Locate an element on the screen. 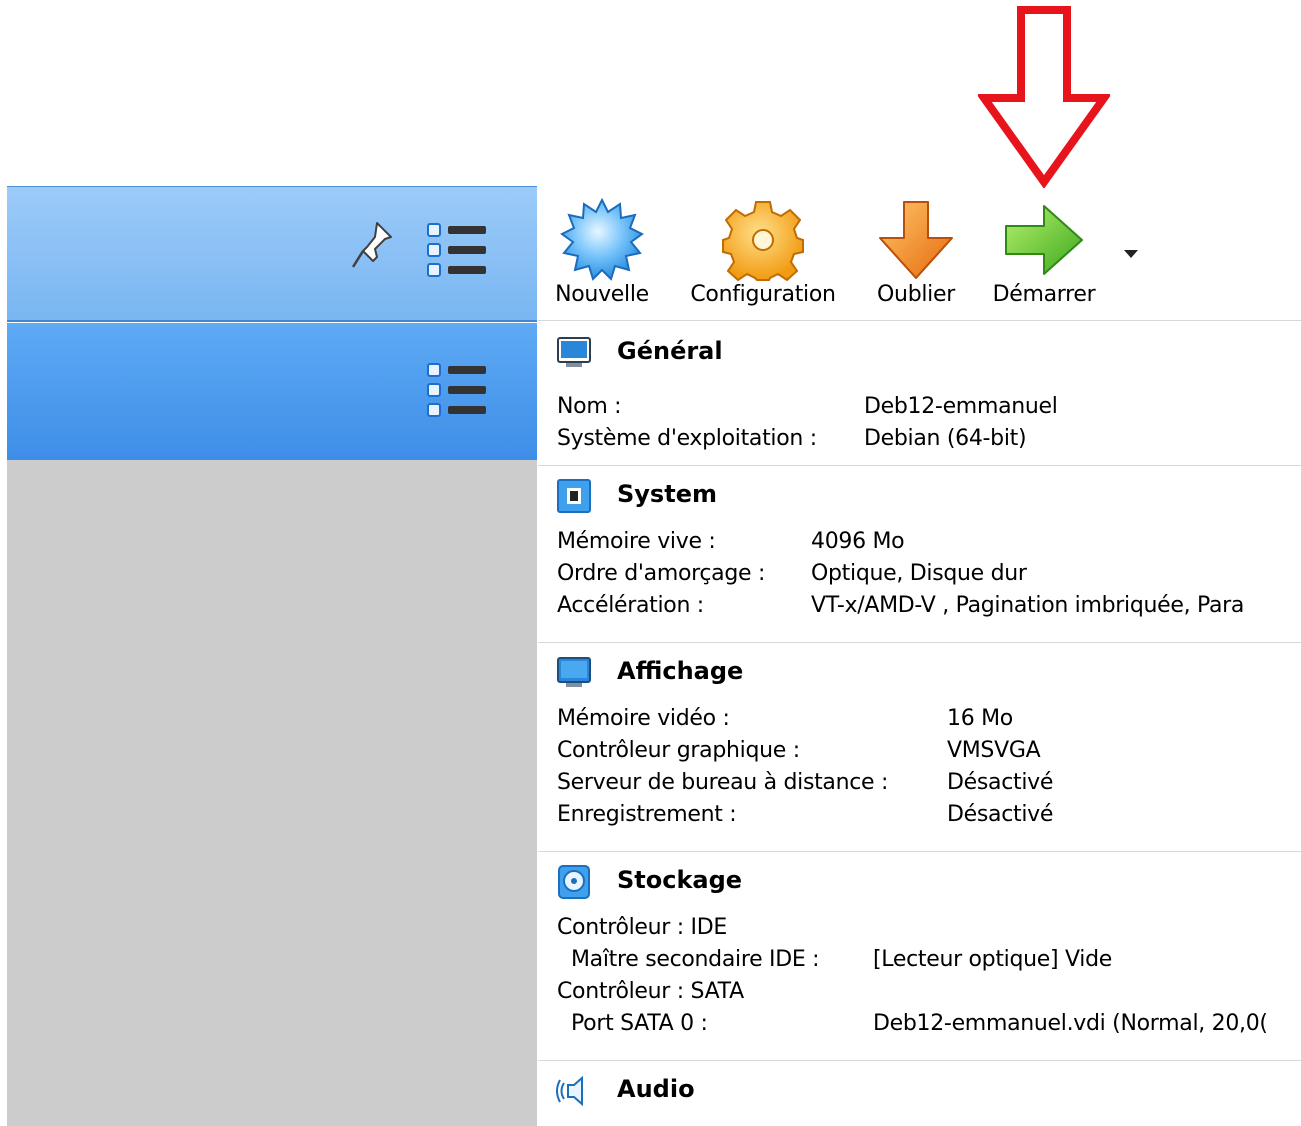  tools-row-vm-selected is located at coordinates (272, 391).